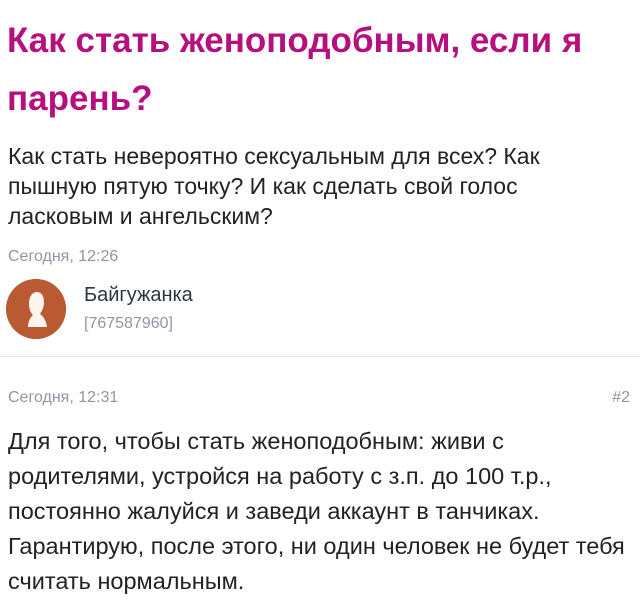  What do you see at coordinates (621, 398) in the screenshot?
I see `answer-number: #2` at bounding box center [621, 398].